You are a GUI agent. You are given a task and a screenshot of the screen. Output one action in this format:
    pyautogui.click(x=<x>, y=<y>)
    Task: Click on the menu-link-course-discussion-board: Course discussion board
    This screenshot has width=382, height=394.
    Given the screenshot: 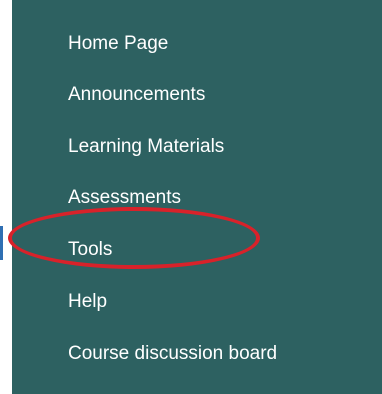 What is the action you would take?
    pyautogui.click(x=172, y=353)
    